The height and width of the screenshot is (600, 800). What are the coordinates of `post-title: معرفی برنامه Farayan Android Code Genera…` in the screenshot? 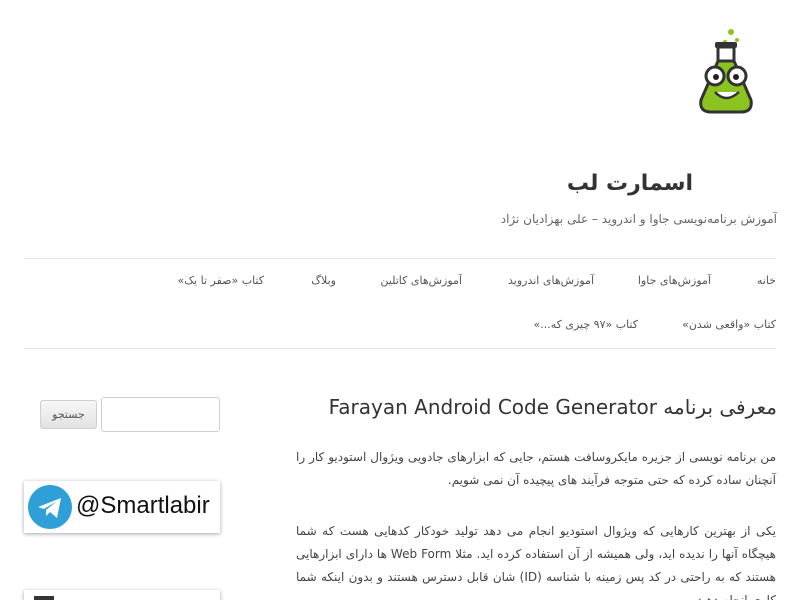 It's located at (553, 407).